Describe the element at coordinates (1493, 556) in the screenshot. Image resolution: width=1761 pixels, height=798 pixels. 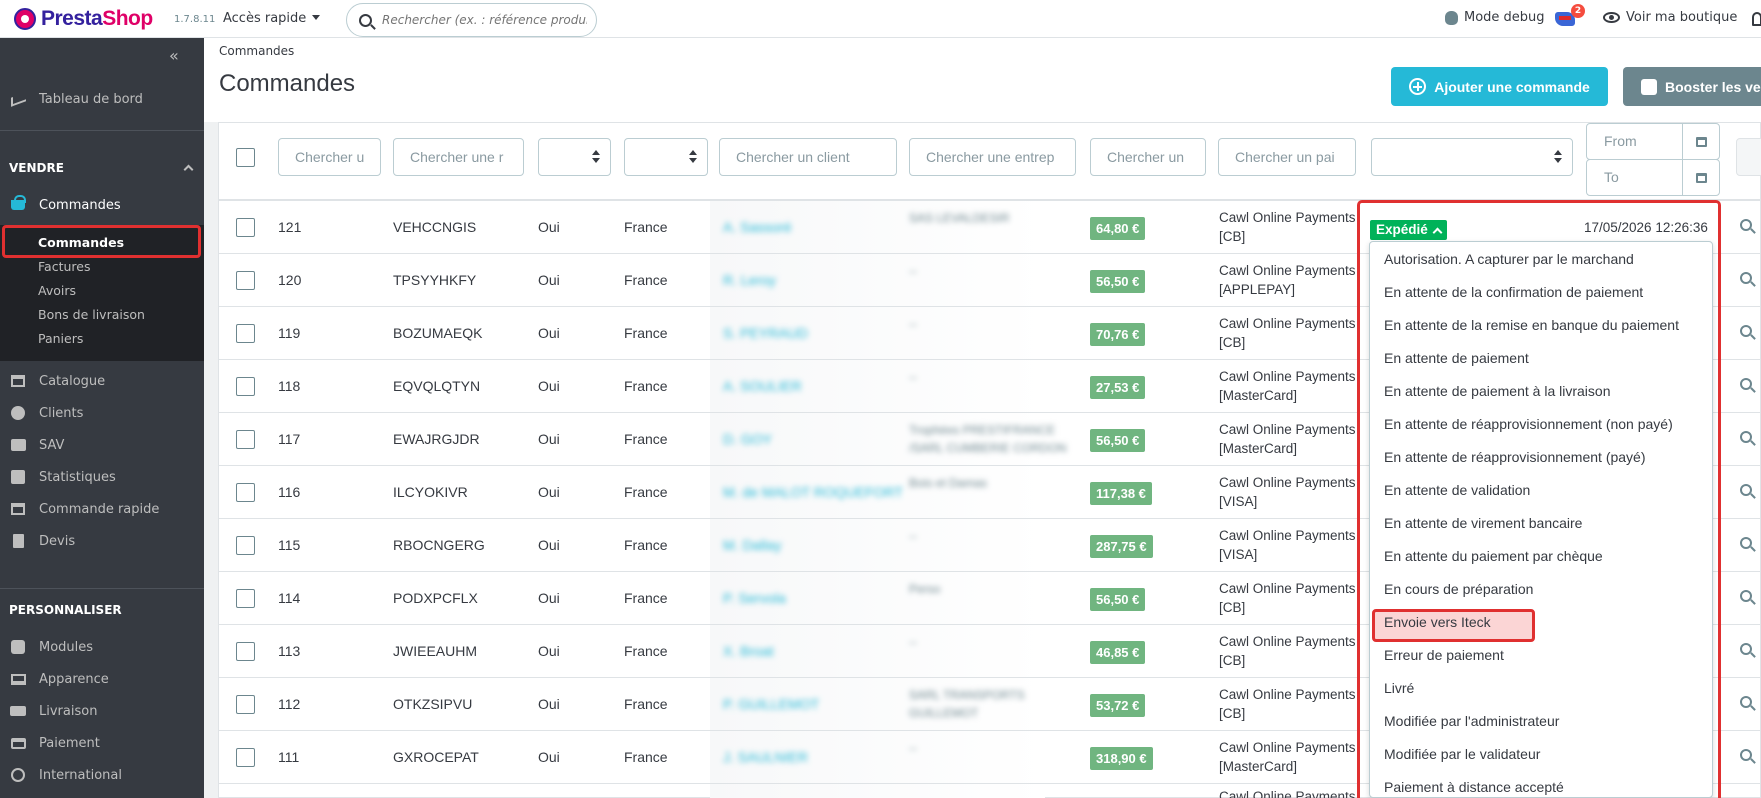
I see `status-option: En attente du paiement par chèque` at that location.